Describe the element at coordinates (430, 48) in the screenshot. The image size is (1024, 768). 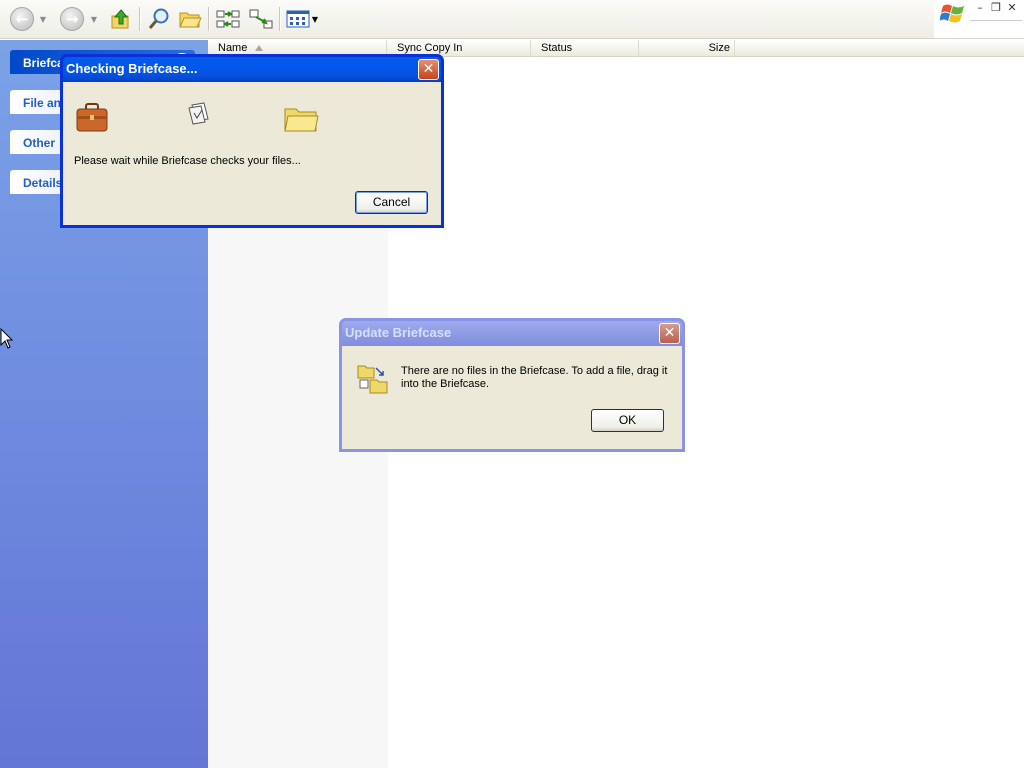
I see `column-label: Sync Copy In` at that location.